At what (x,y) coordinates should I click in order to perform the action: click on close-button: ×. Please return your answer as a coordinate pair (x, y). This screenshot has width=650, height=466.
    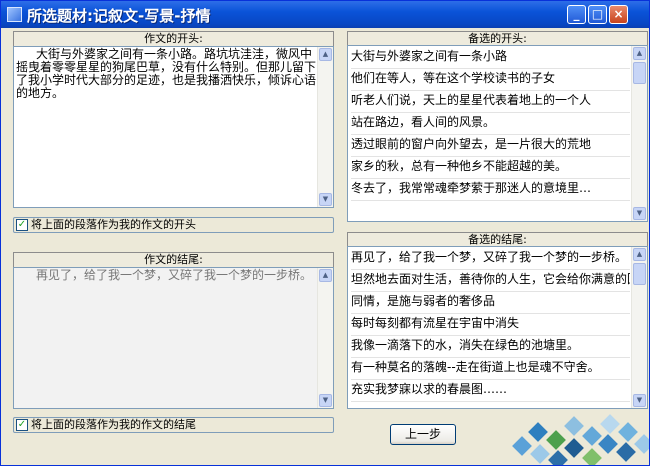
    Looking at the image, I should click on (618, 14).